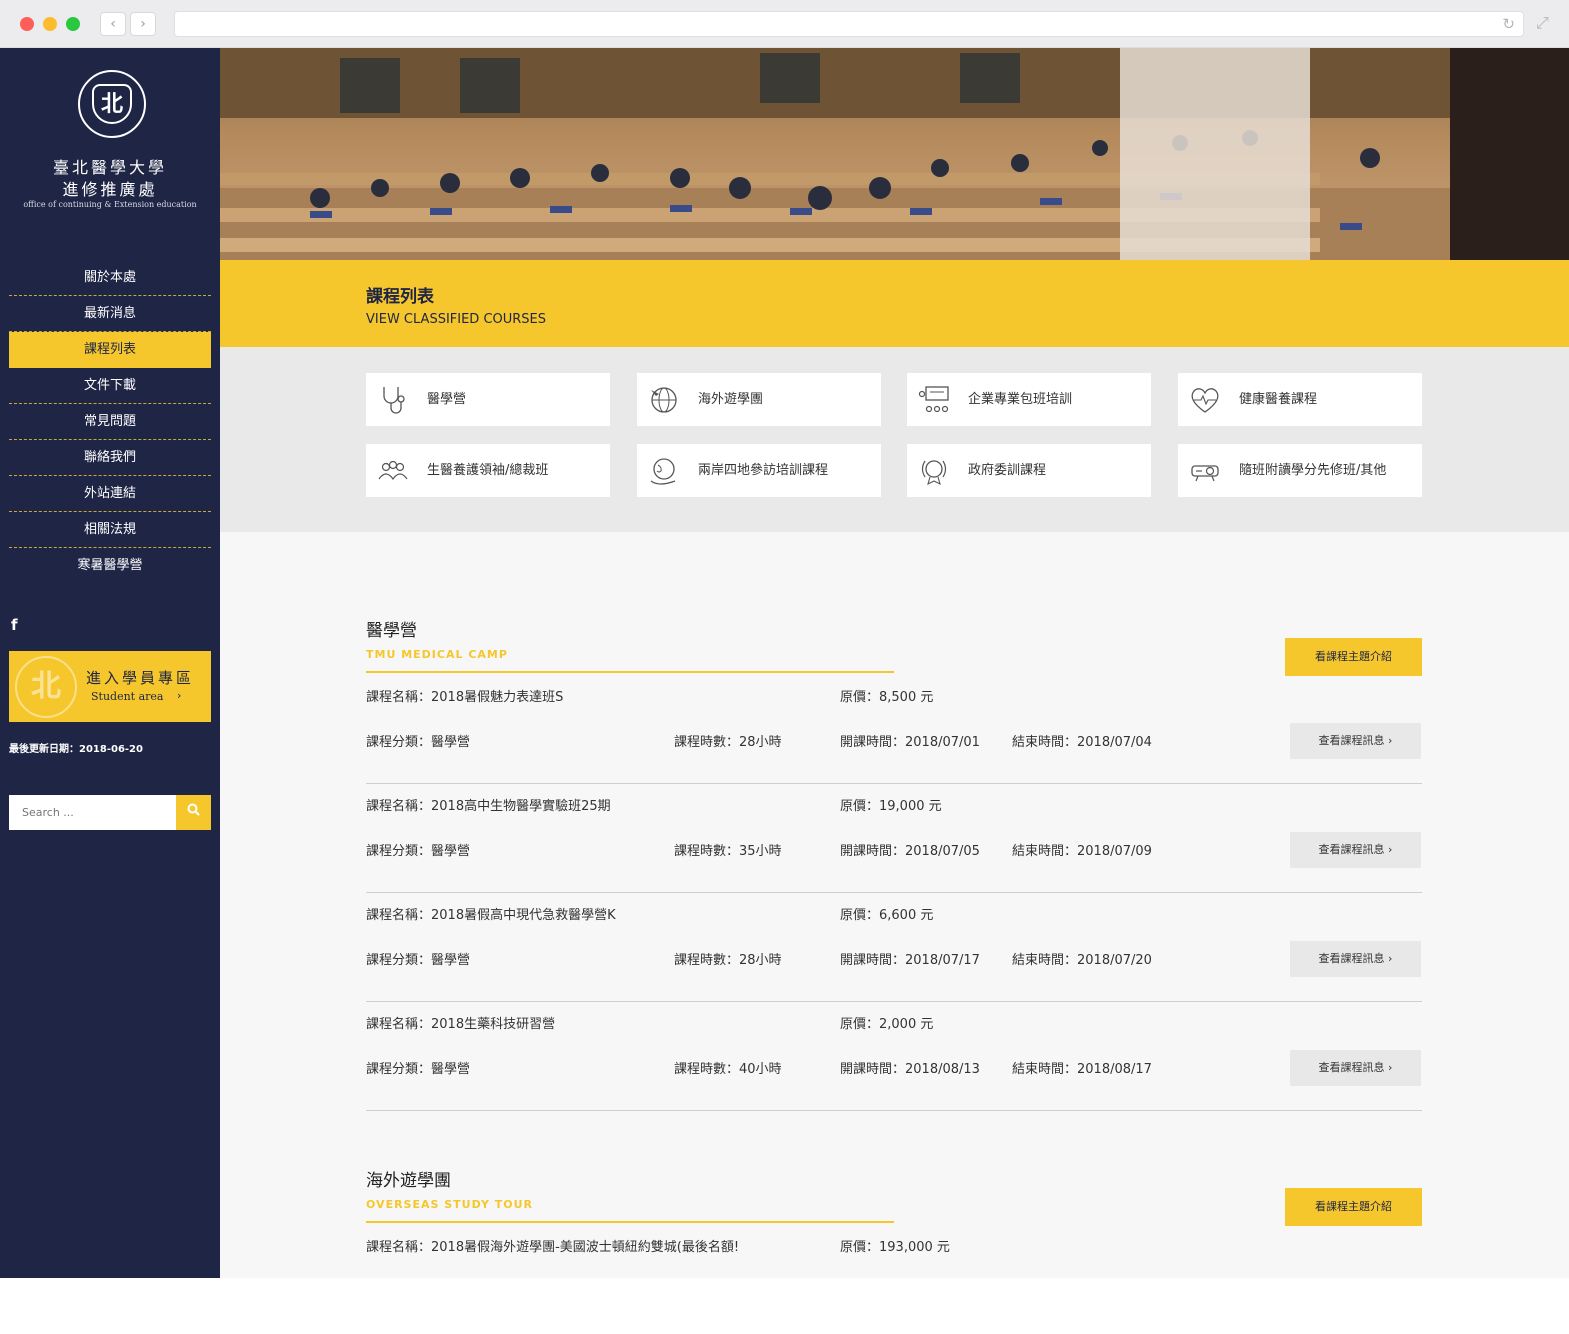 This screenshot has height=1334, width=1569. What do you see at coordinates (27, 24) in the screenshot?
I see `close-window-dot` at bounding box center [27, 24].